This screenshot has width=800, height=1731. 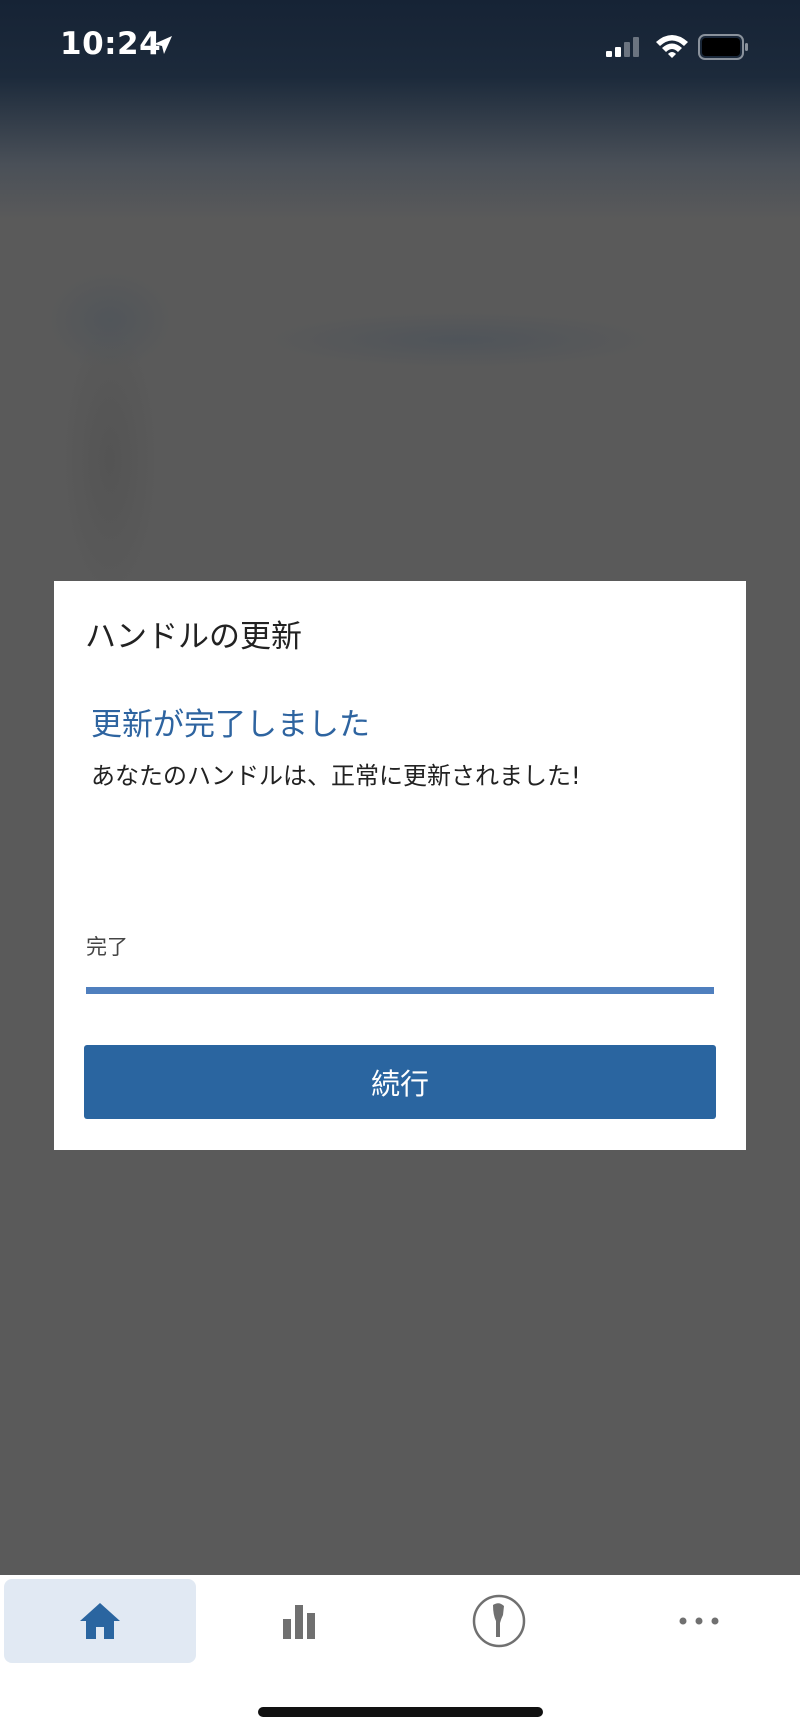 I want to click on wifi-icon, so click(x=672, y=46).